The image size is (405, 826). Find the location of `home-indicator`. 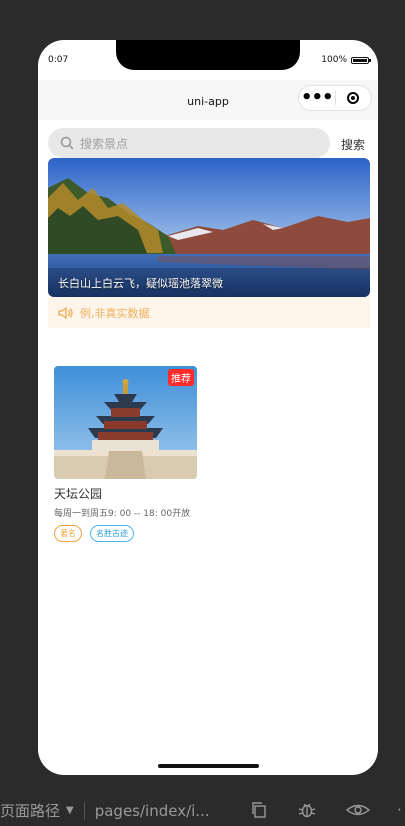

home-indicator is located at coordinates (208, 766).